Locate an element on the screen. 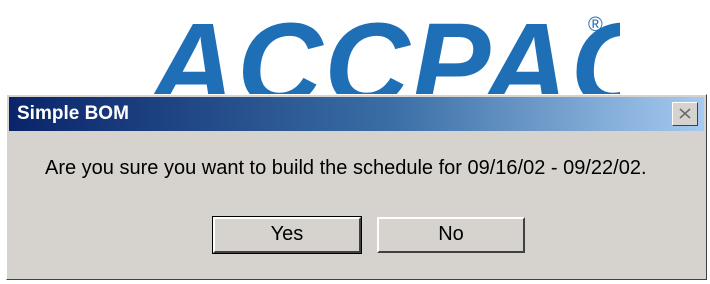 This screenshot has width=710, height=284. dialog-titlebar: Simple BOM is located at coordinates (356, 114).